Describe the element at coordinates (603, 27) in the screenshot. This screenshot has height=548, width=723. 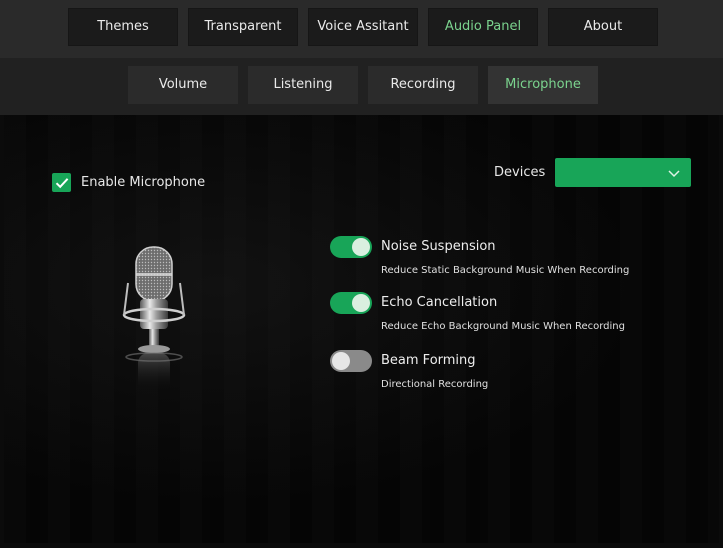
I see `tab-about: About` at that location.